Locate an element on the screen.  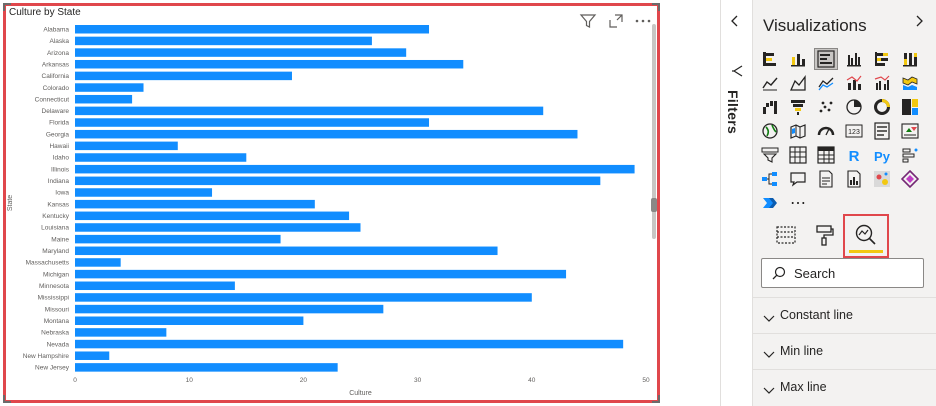
scatter-chart-icon is located at coordinates (826, 107).